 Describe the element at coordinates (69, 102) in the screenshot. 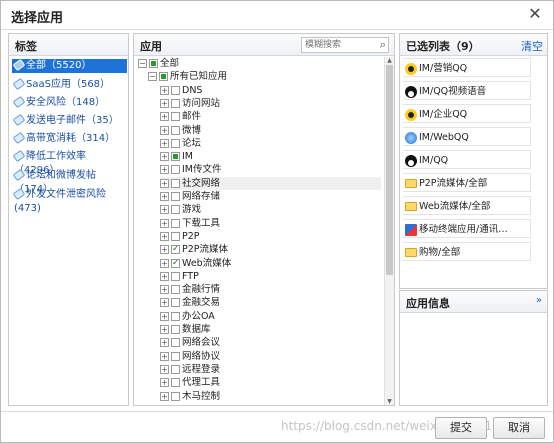

I see `category-item: 安全风险（148）` at that location.